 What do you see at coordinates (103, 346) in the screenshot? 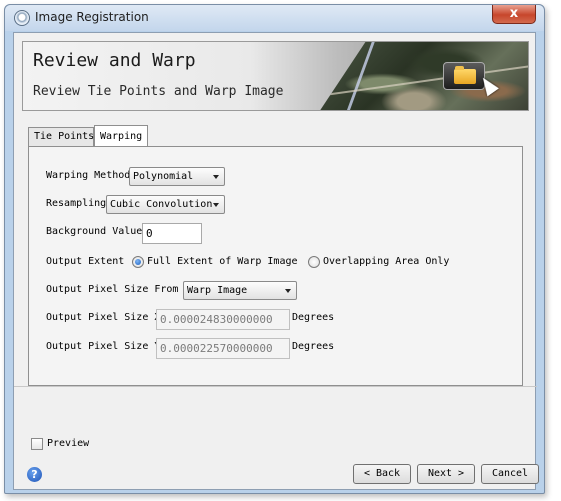
I see `pixel-size-y-label: Output Pixel Size Y` at bounding box center [103, 346].